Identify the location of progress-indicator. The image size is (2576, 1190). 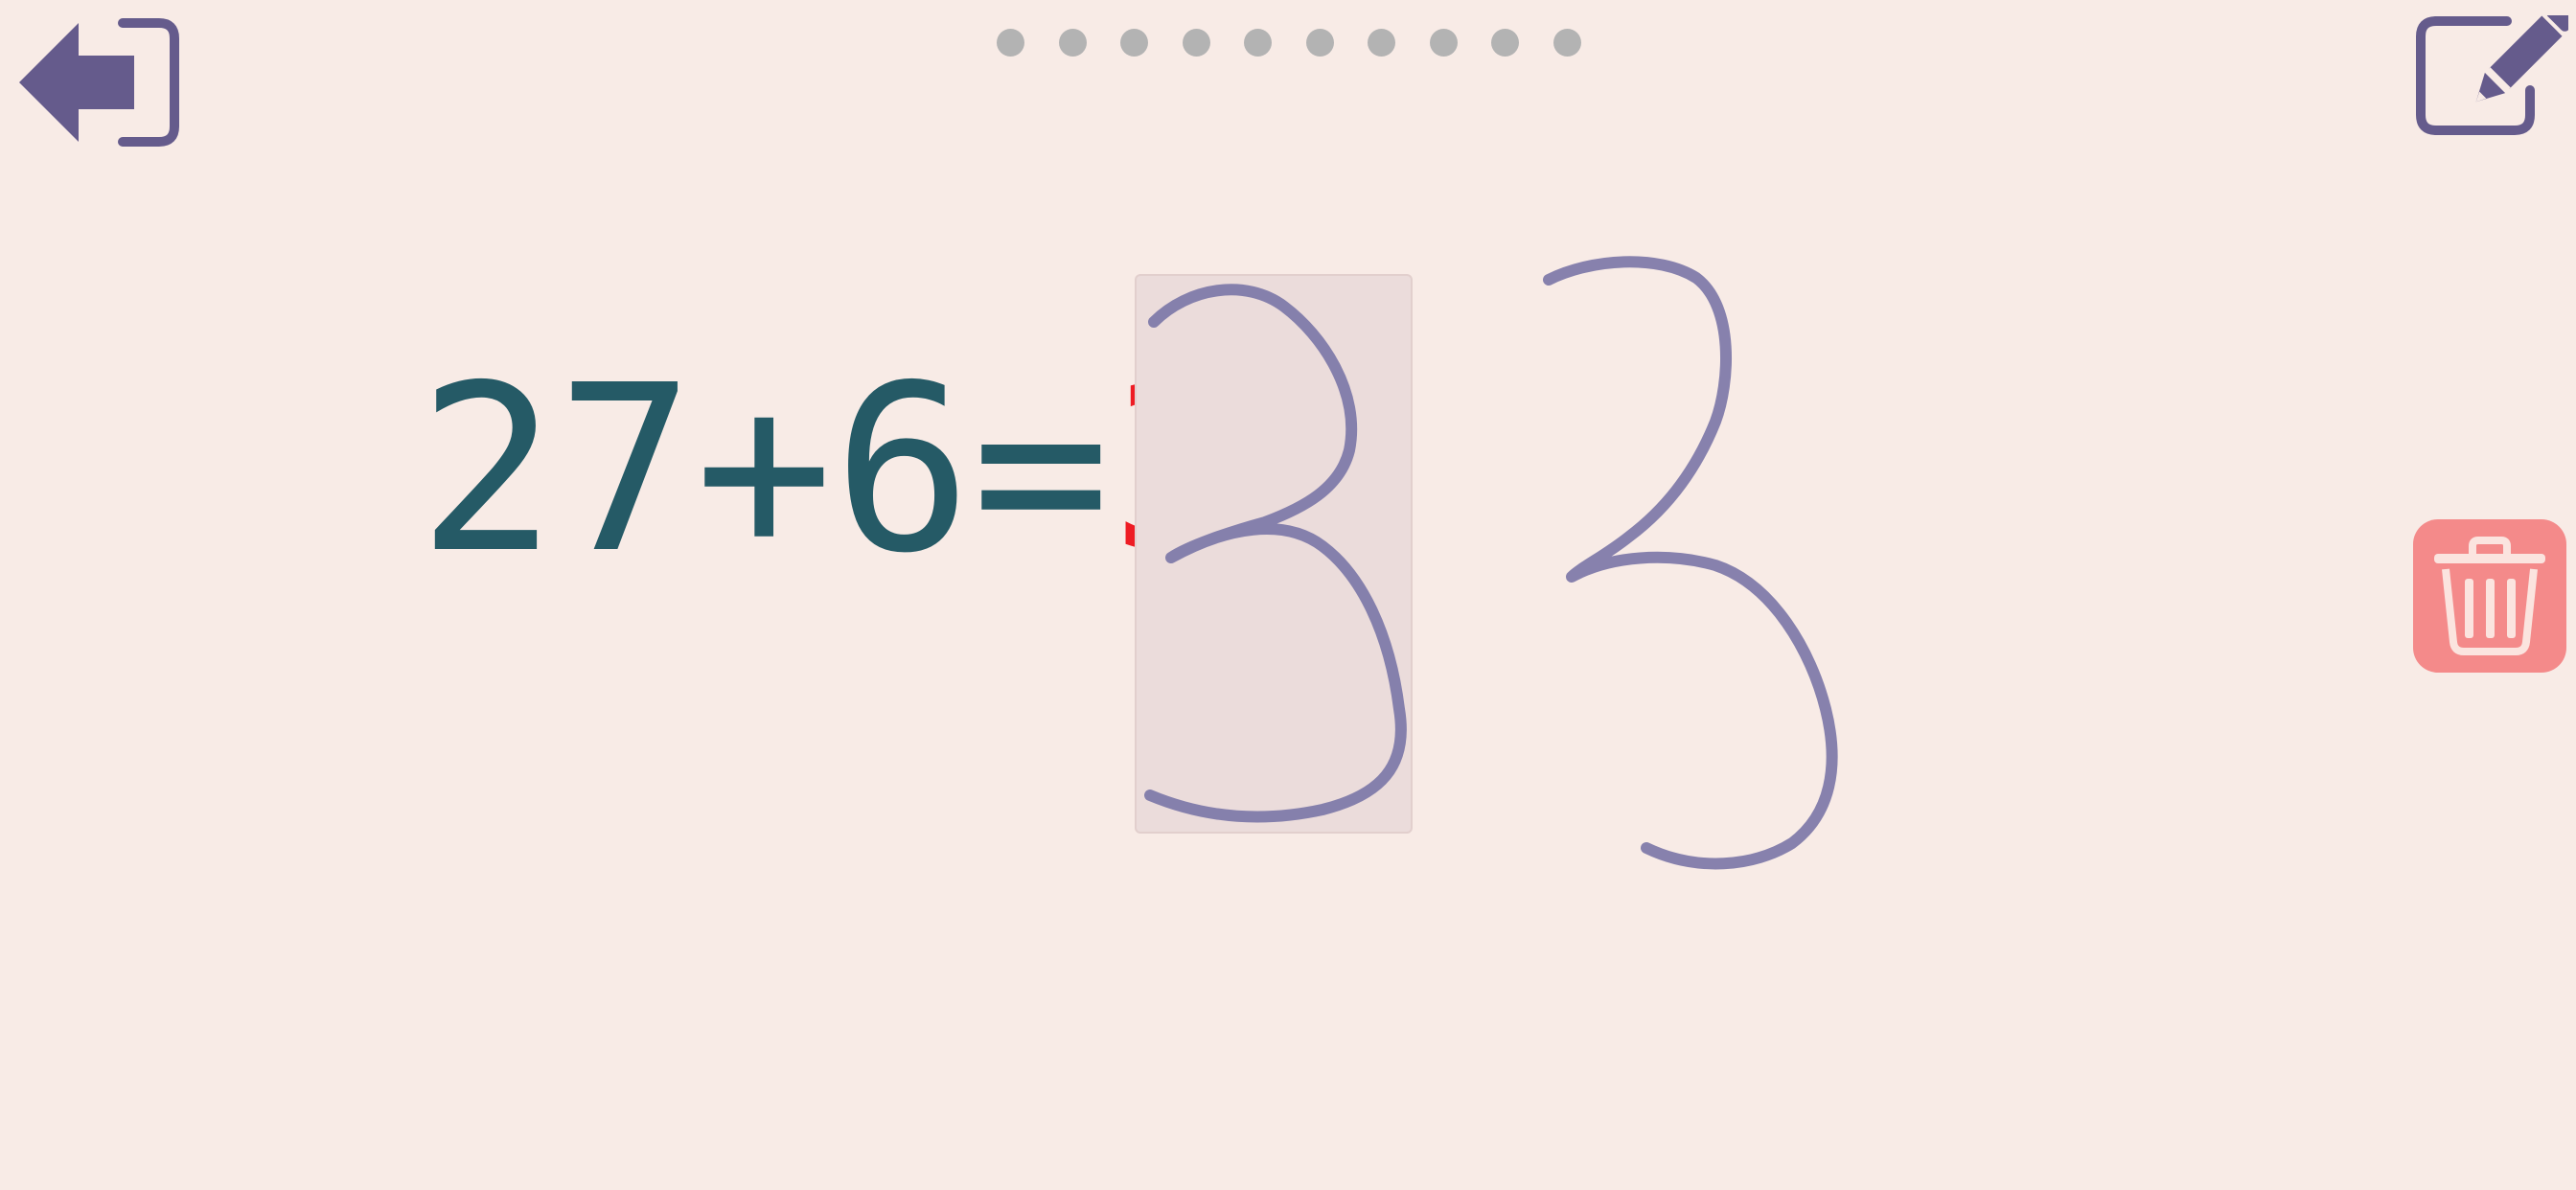
(1289, 42).